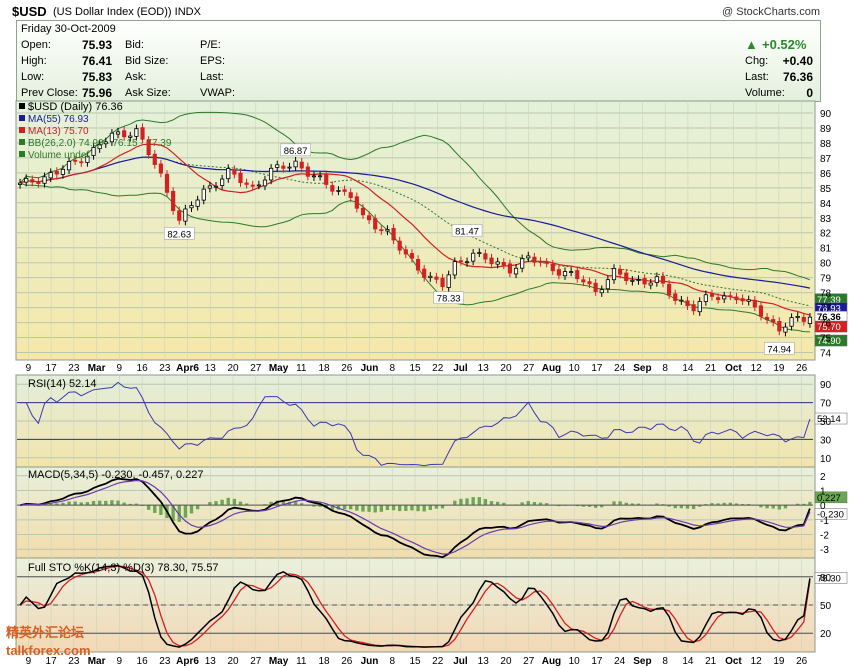  I want to click on x-tick-label: 21, so click(711, 661).